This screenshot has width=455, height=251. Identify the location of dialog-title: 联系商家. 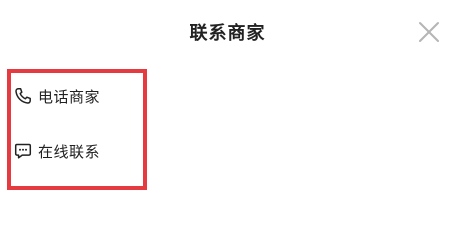
(227, 33).